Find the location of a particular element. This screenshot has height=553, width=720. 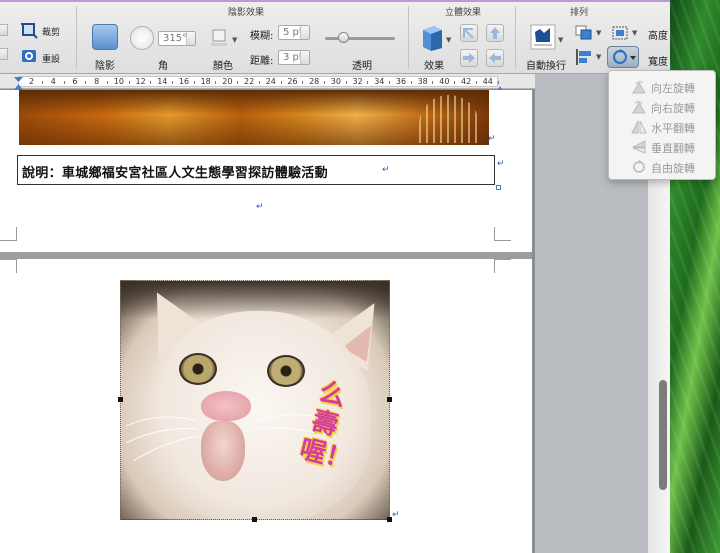

event-photo is located at coordinates (254, 117).